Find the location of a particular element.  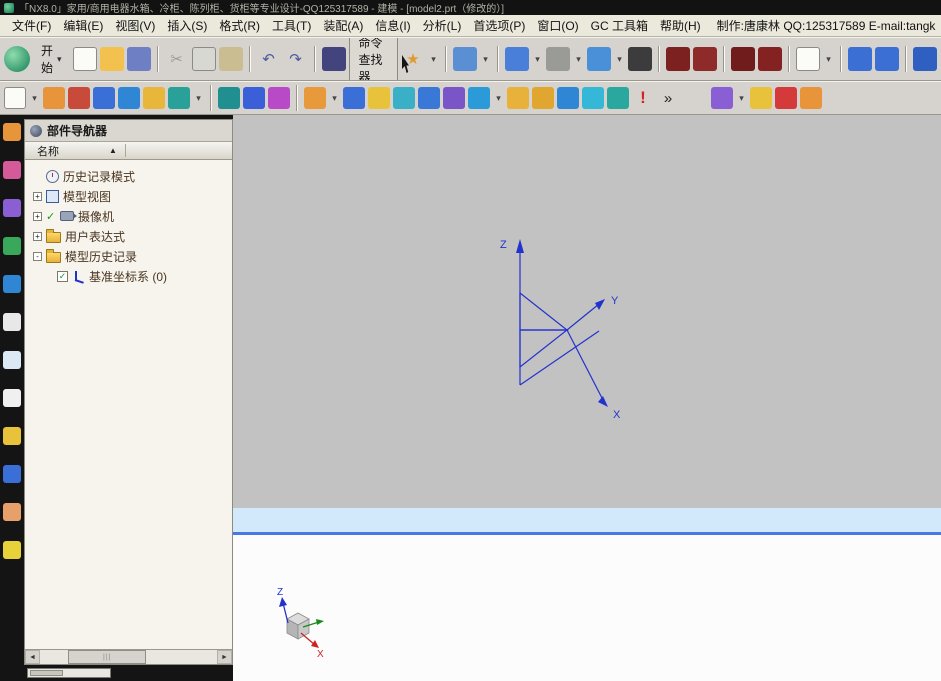

selection-wand-caret: ▾ is located at coordinates (433, 59).